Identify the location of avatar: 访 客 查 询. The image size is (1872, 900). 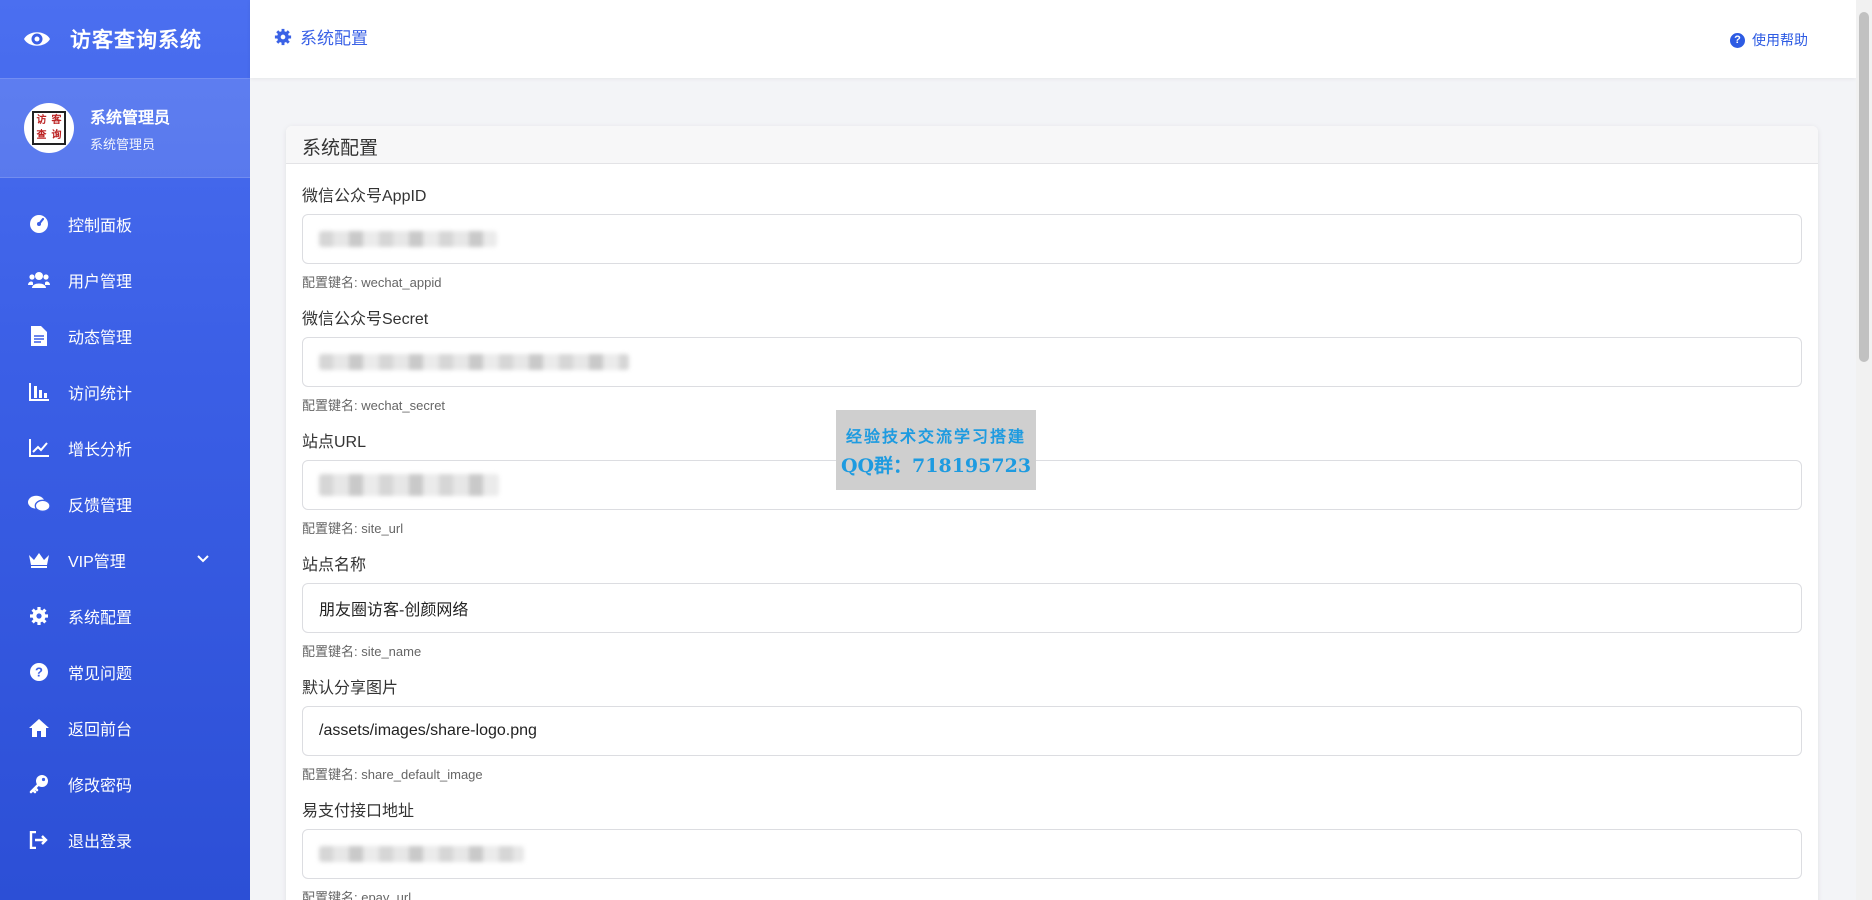
(49, 128).